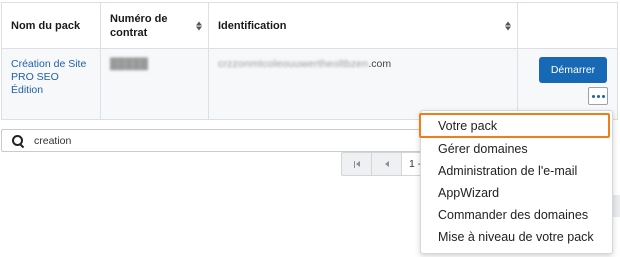 The image size is (620, 257). What do you see at coordinates (35, 77) in the screenshot?
I see `pack-name-line: PRO SEO` at bounding box center [35, 77].